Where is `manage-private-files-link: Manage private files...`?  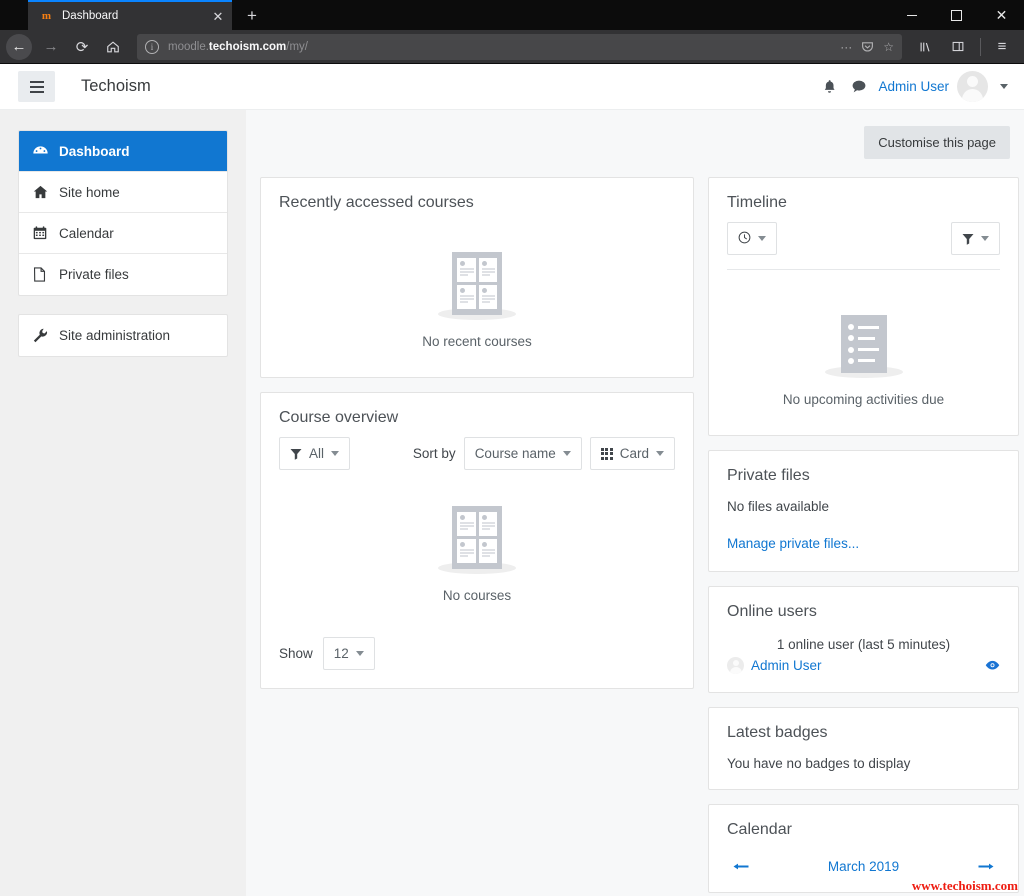
manage-private-files-link: Manage private files... is located at coordinates (793, 543).